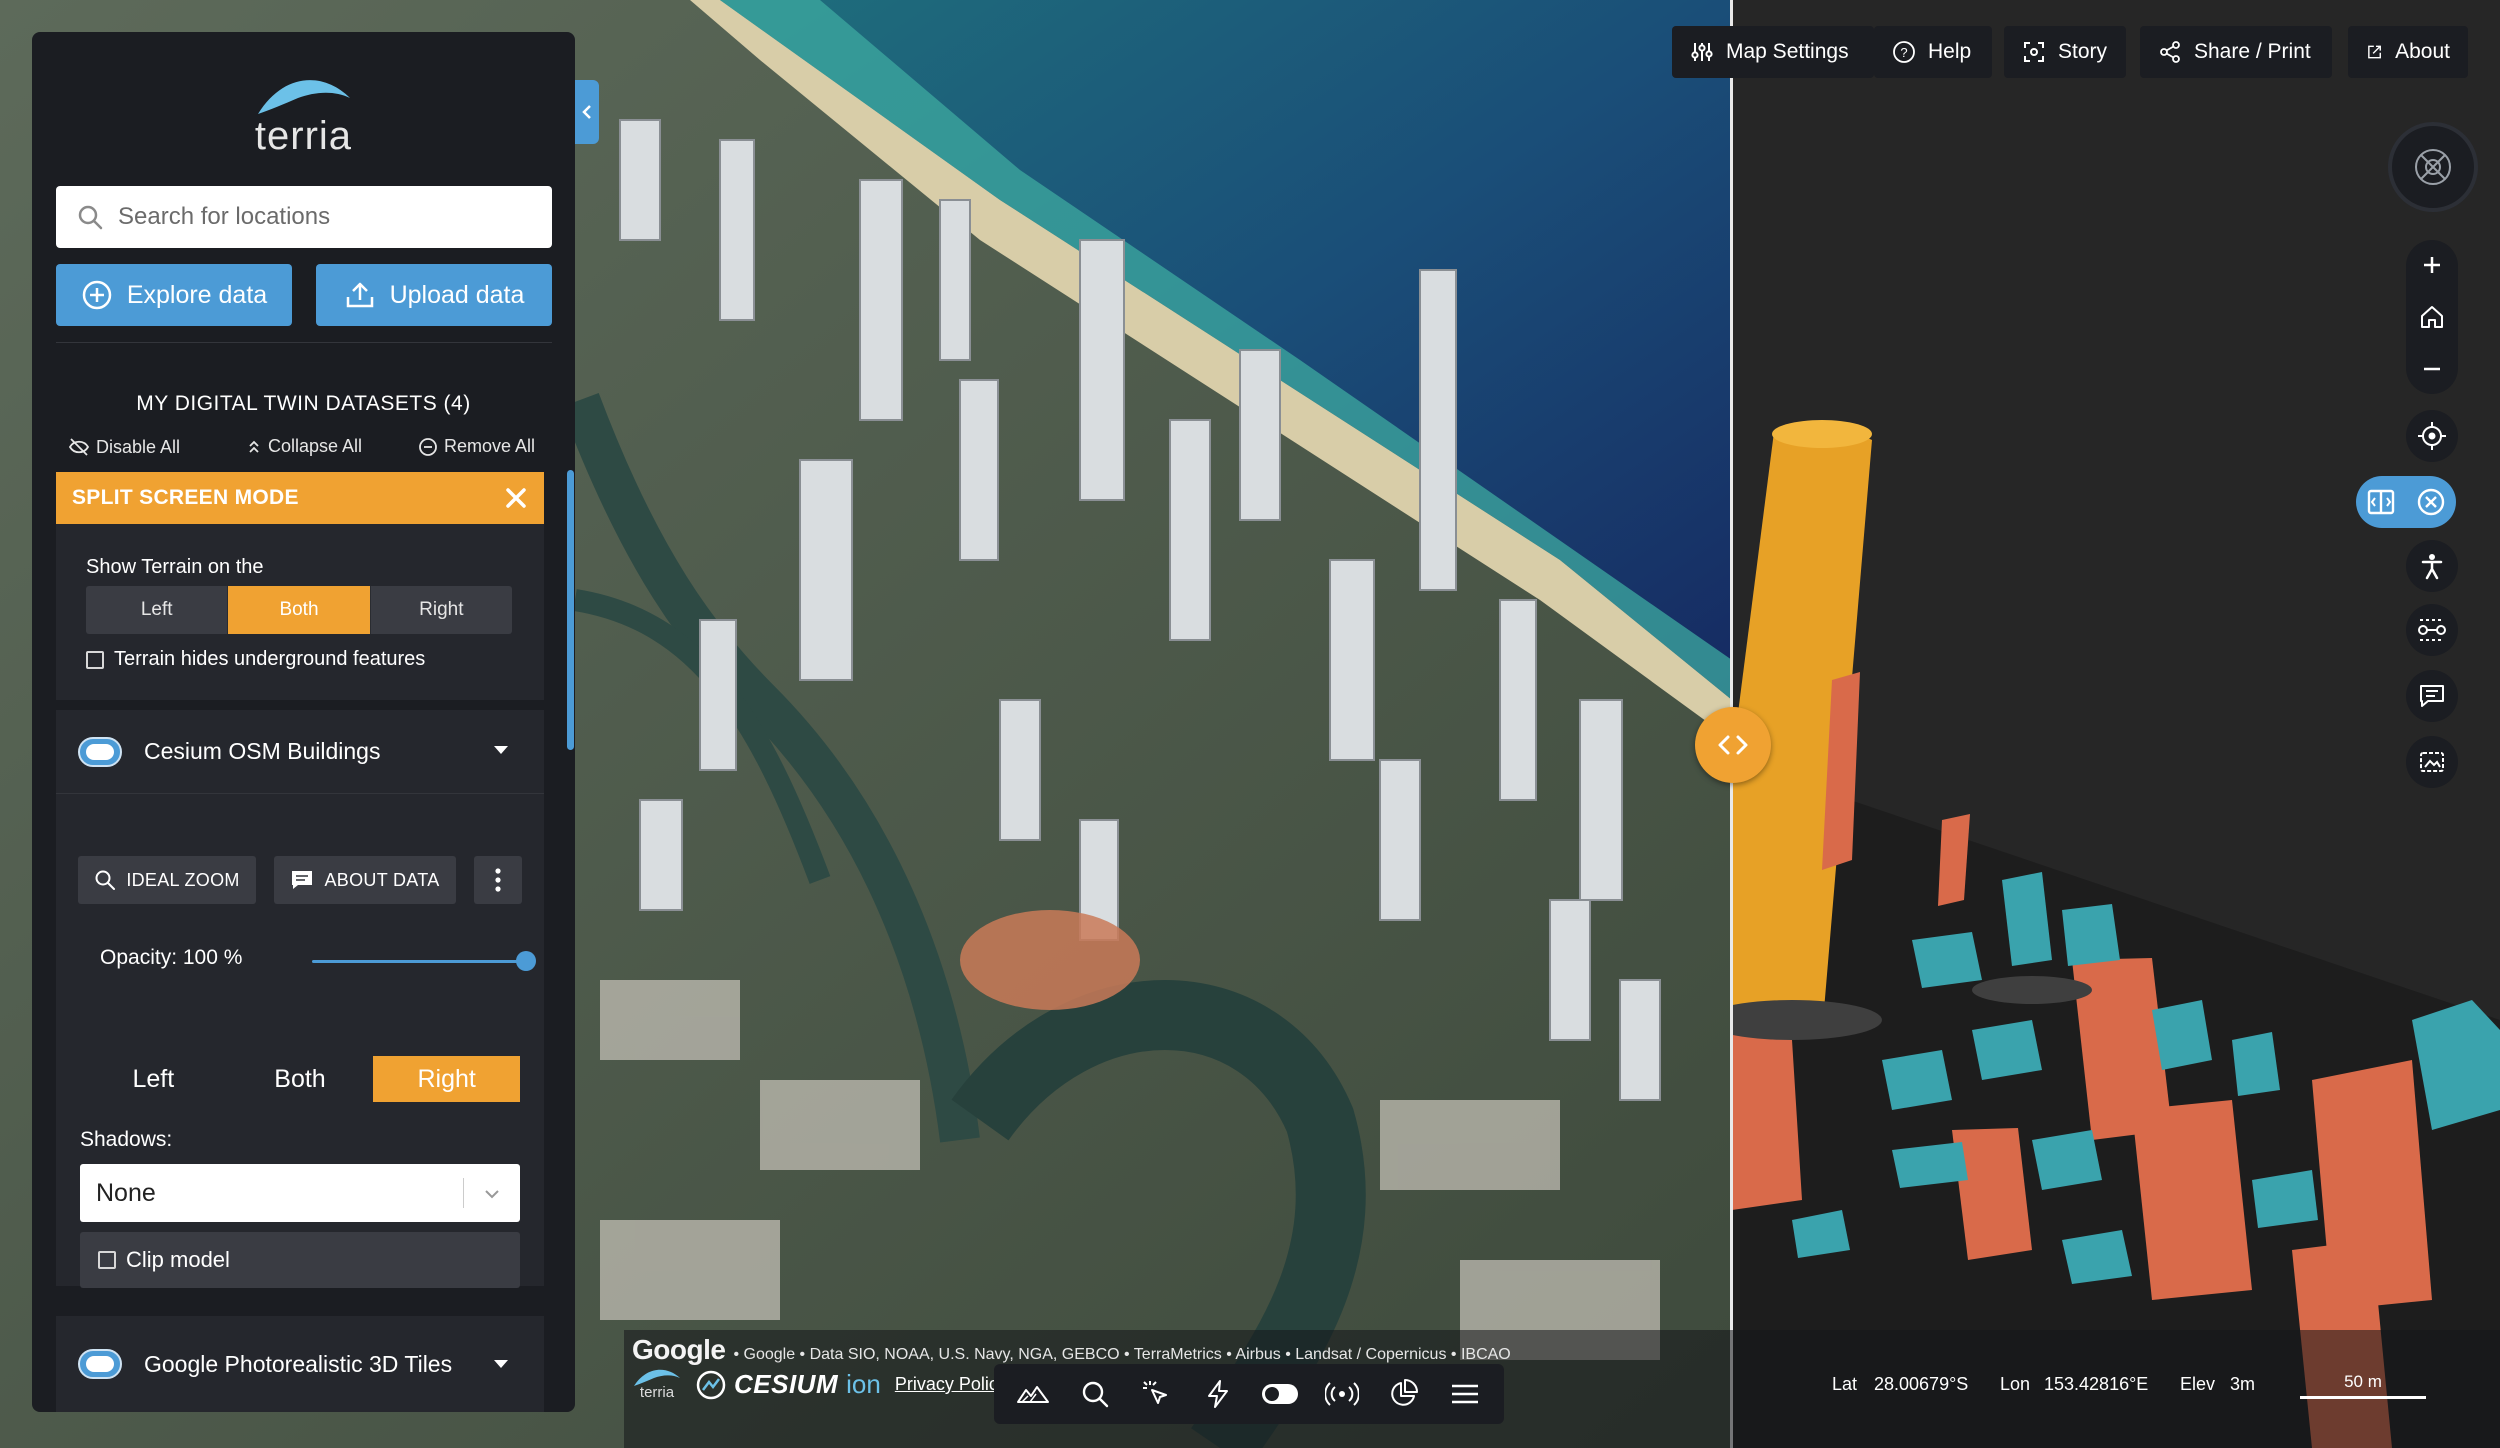  What do you see at coordinates (300, 1079) in the screenshot?
I see `side-both-option: Both` at bounding box center [300, 1079].